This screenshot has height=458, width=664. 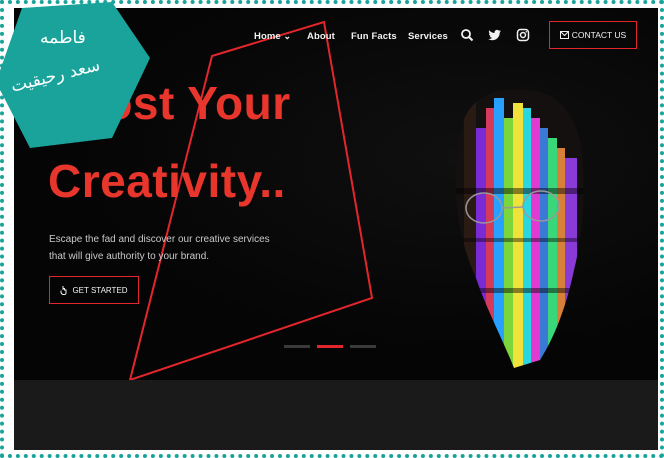 What do you see at coordinates (495, 35) in the screenshot?
I see `twitter-icon` at bounding box center [495, 35].